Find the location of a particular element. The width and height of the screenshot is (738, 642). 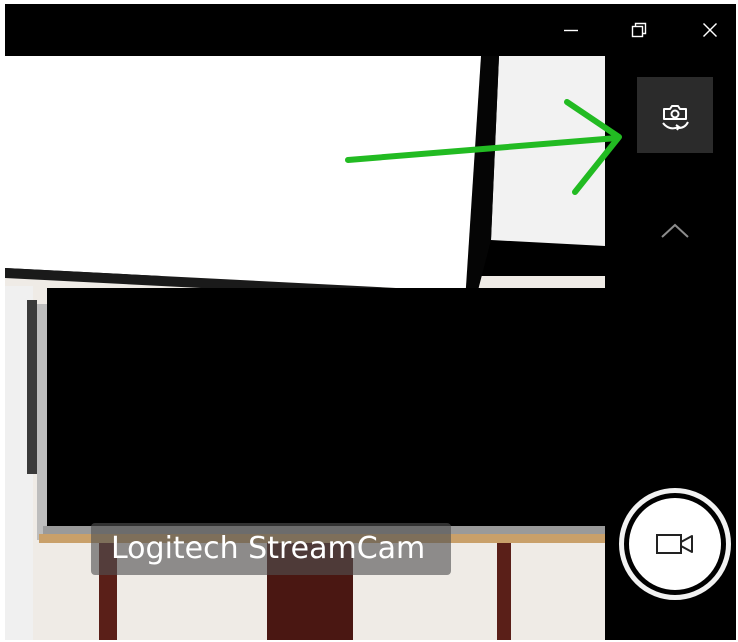

record-button-inner is located at coordinates (675, 544).